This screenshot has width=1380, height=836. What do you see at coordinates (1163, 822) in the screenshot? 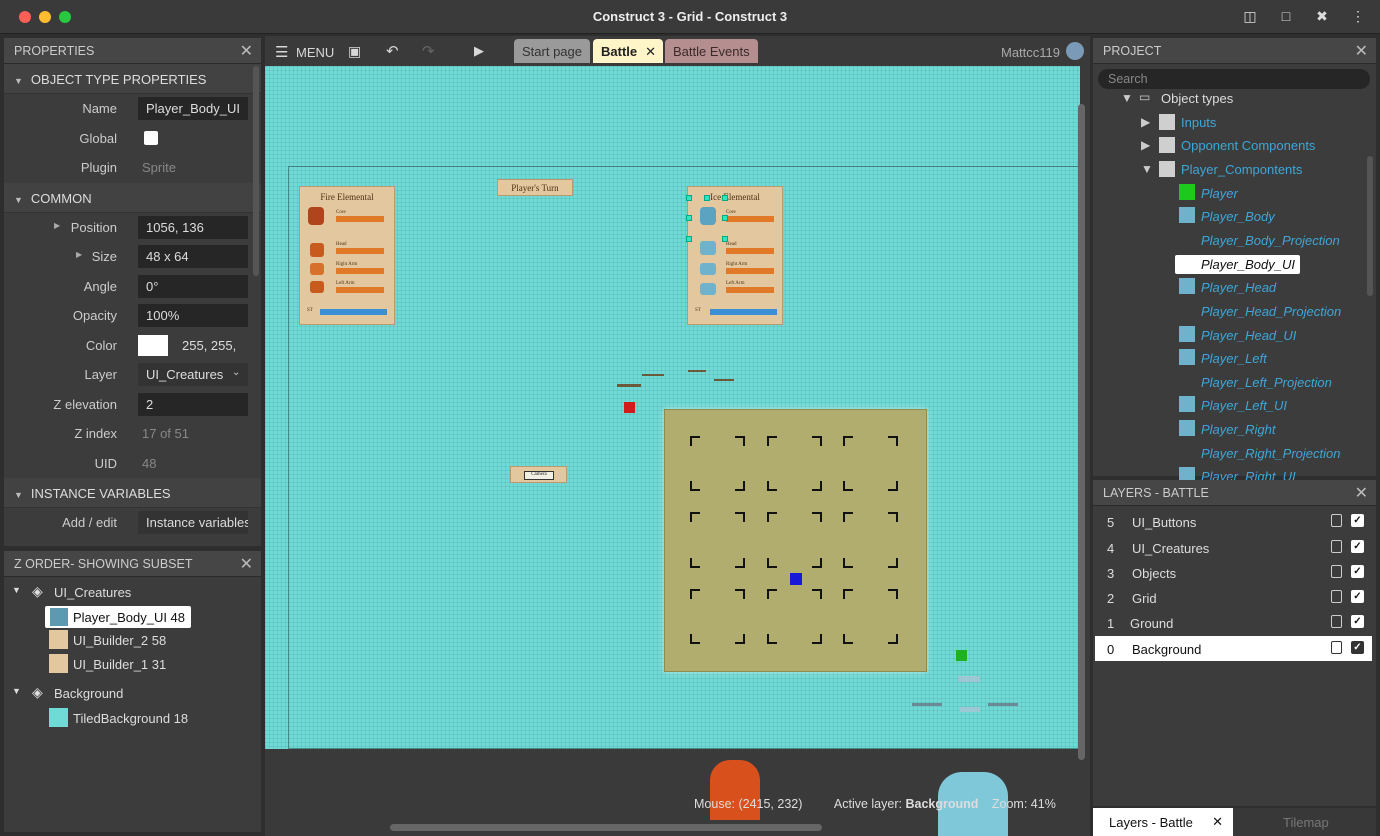
I see `tab-layers-battle: Layers - Battle ✕` at bounding box center [1163, 822].